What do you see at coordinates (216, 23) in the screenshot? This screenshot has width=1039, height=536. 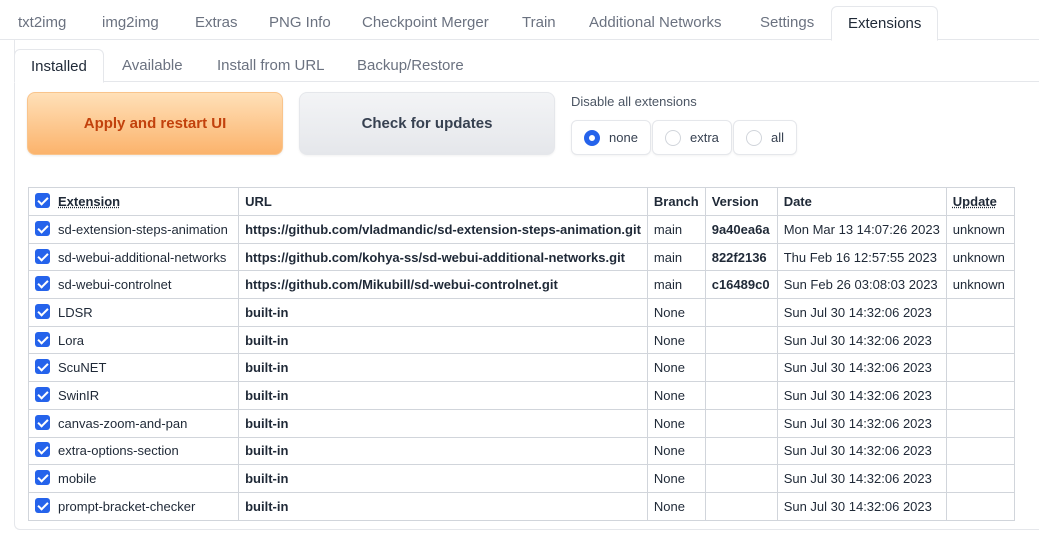 I see `tab-extras: Extras` at bounding box center [216, 23].